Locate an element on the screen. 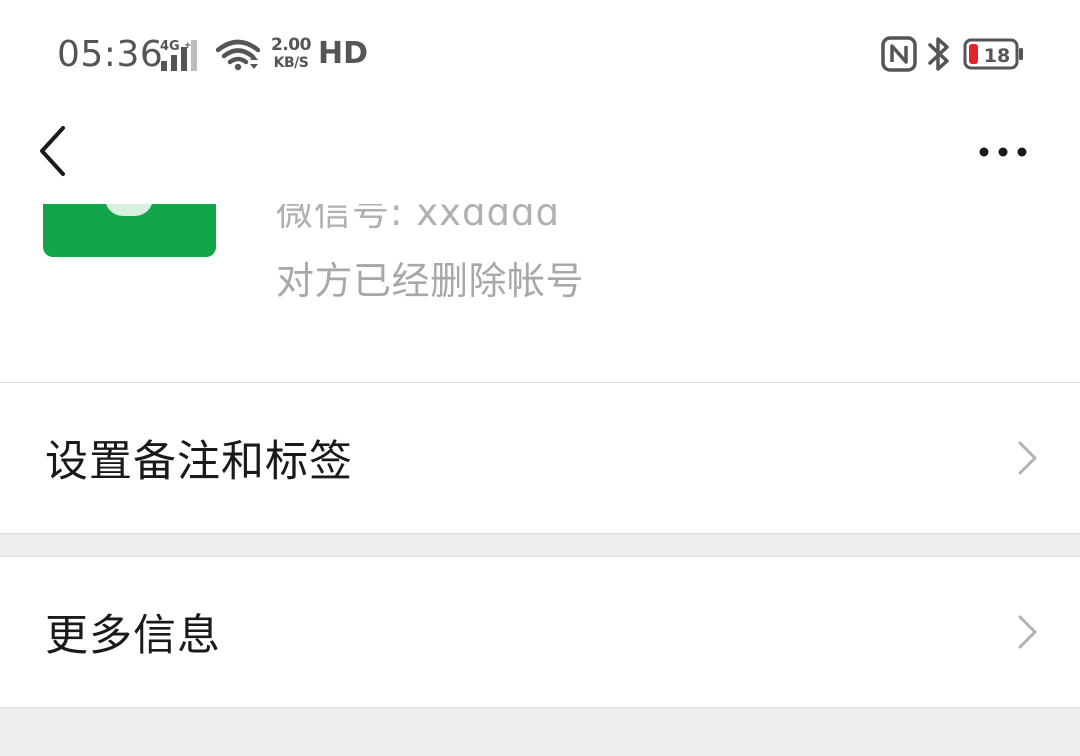  avatar is located at coordinates (129, 230).